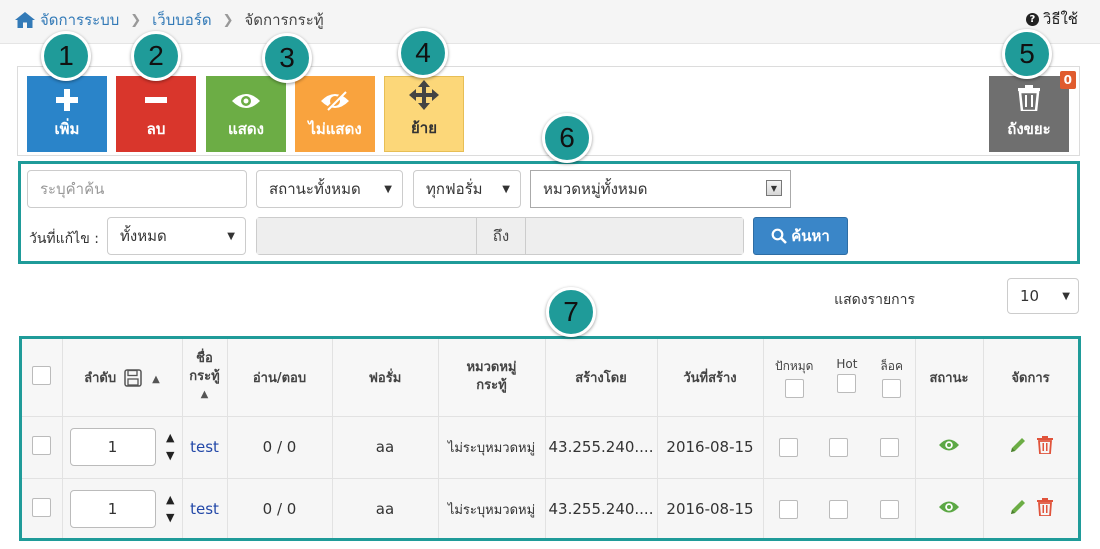  Describe the element at coordinates (181, 20) in the screenshot. I see `breadcrumb-webboard: เว็บบอร์ด` at that location.